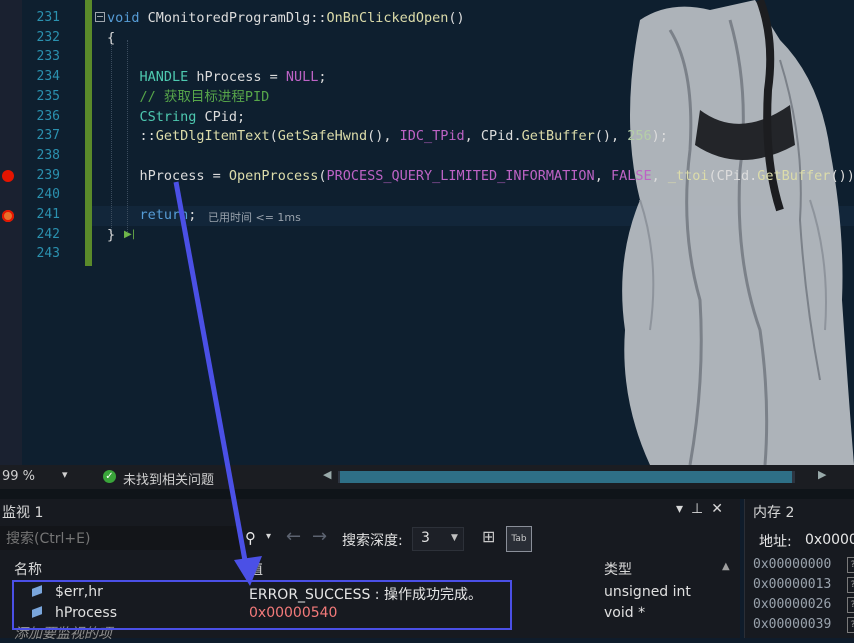 The image size is (854, 643). I want to click on memory-row-address: 0x00000026, so click(792, 604).